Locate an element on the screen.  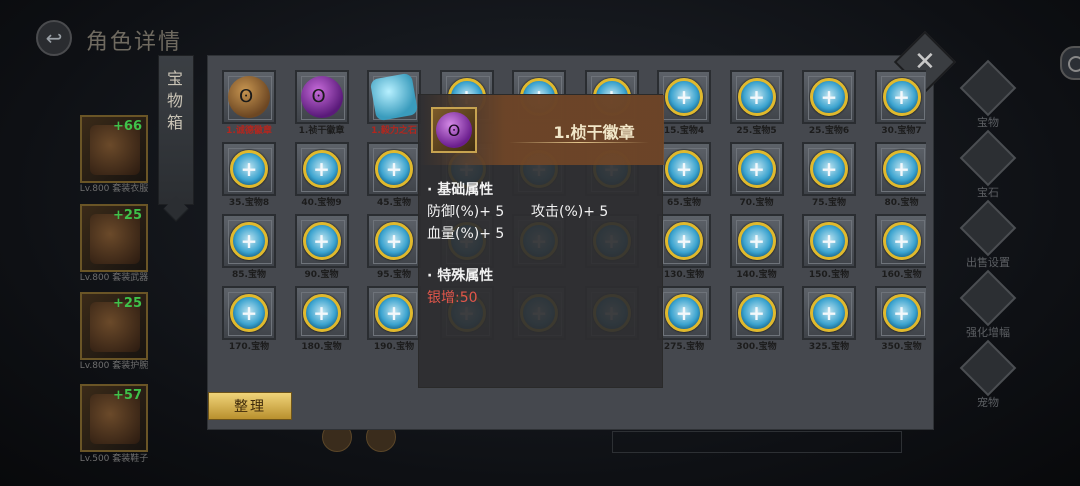
equipment-slot-4: +57 is located at coordinates (114, 418).